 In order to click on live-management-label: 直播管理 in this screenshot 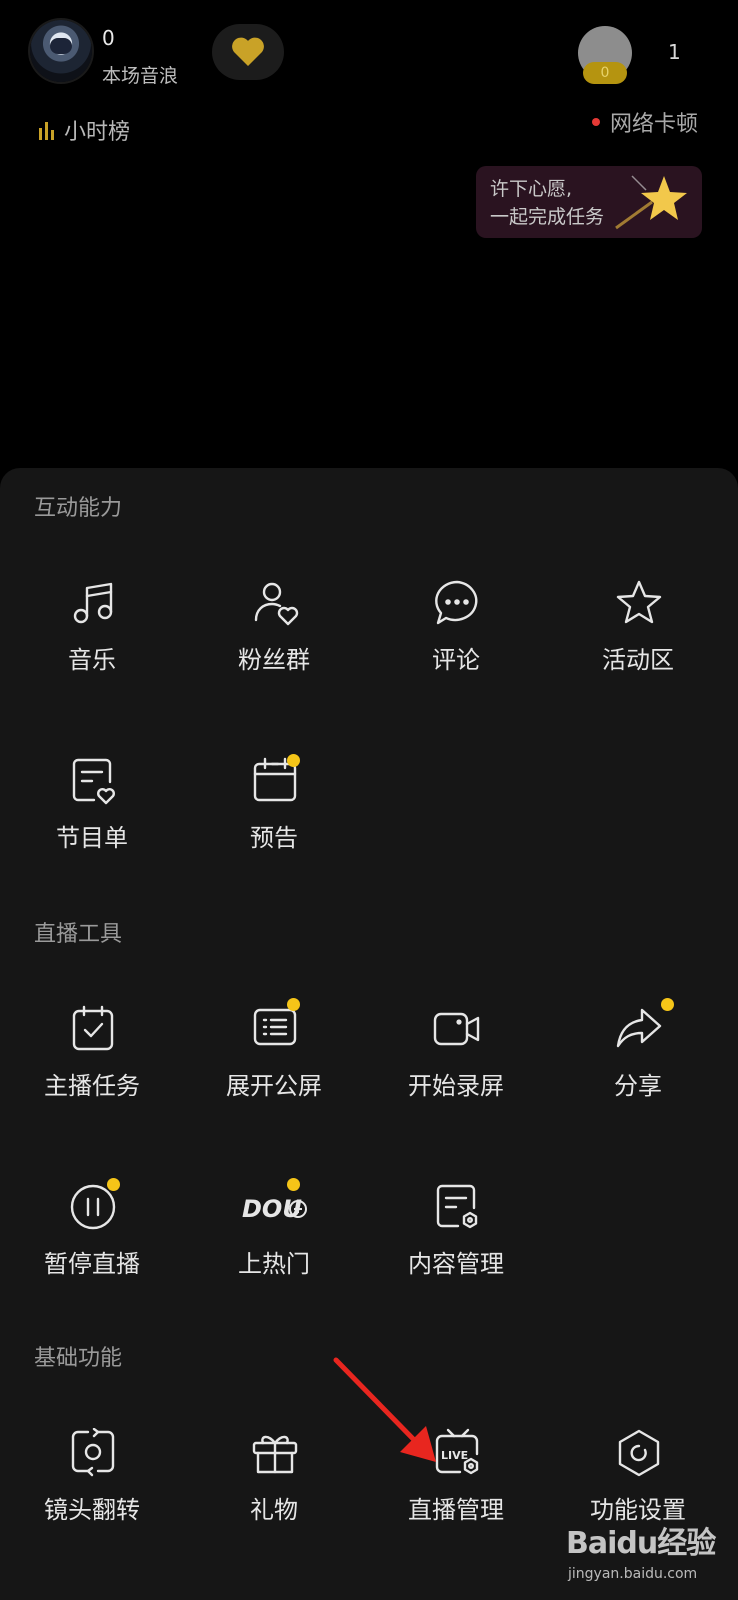, I will do `click(456, 1510)`.